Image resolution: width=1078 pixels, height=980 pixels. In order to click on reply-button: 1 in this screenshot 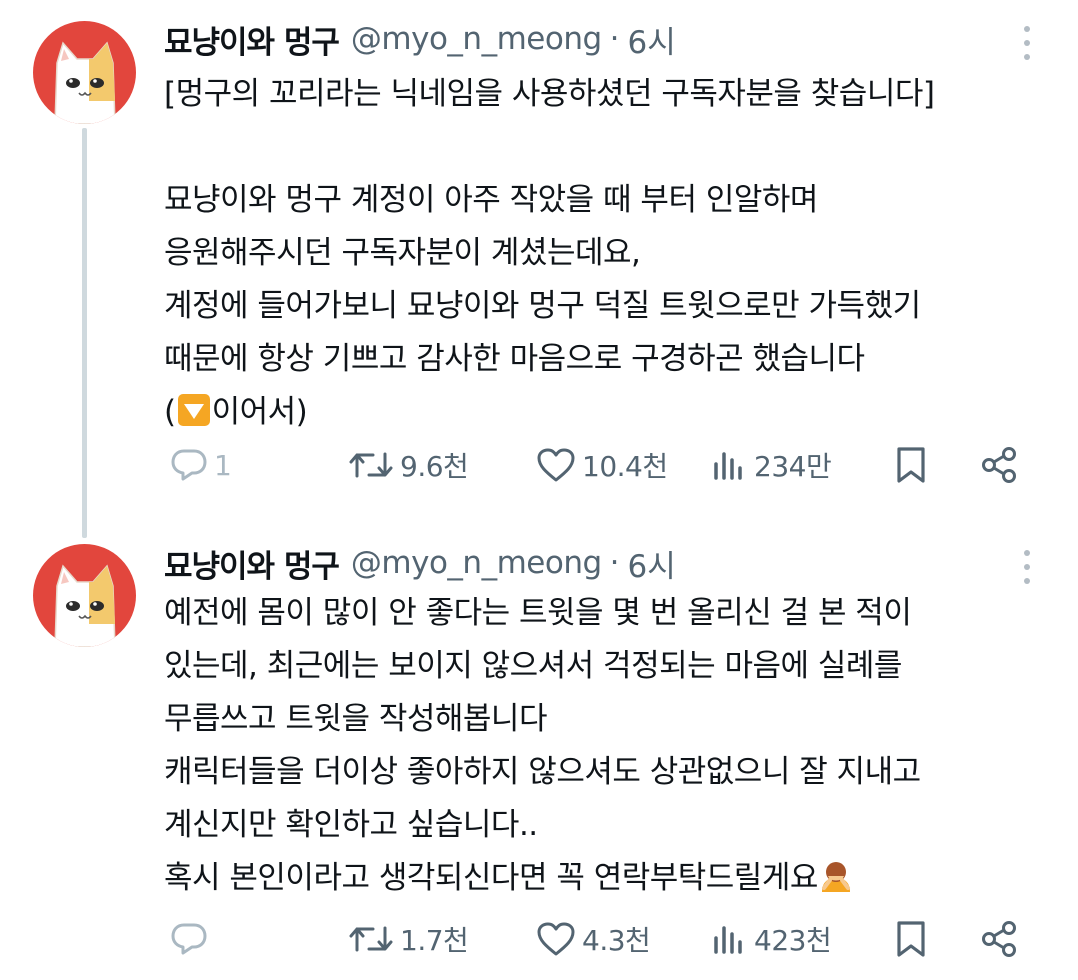, I will do `click(201, 465)`.